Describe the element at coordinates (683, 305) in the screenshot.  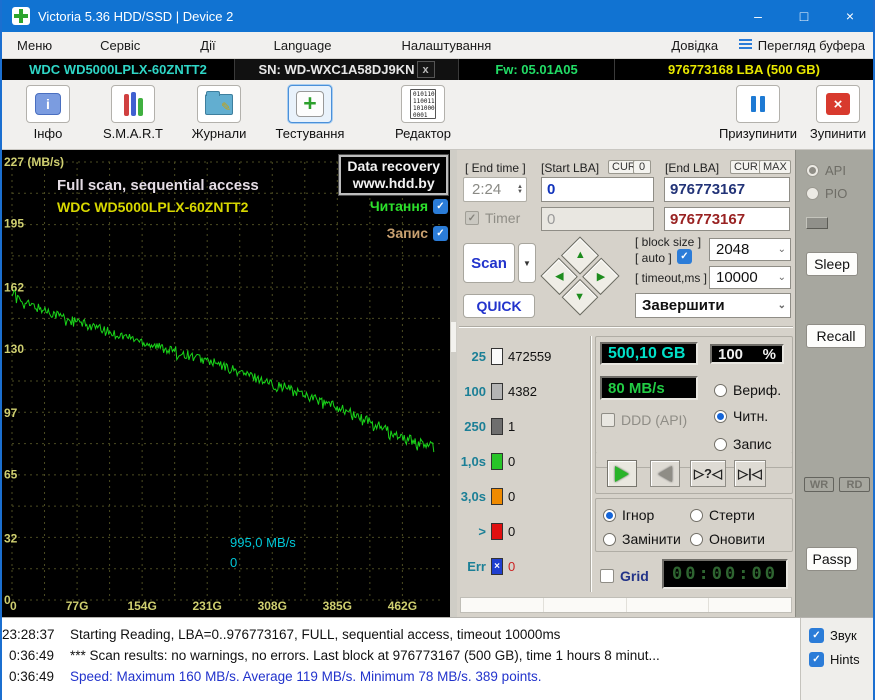
I see `action-value: Завершити` at that location.